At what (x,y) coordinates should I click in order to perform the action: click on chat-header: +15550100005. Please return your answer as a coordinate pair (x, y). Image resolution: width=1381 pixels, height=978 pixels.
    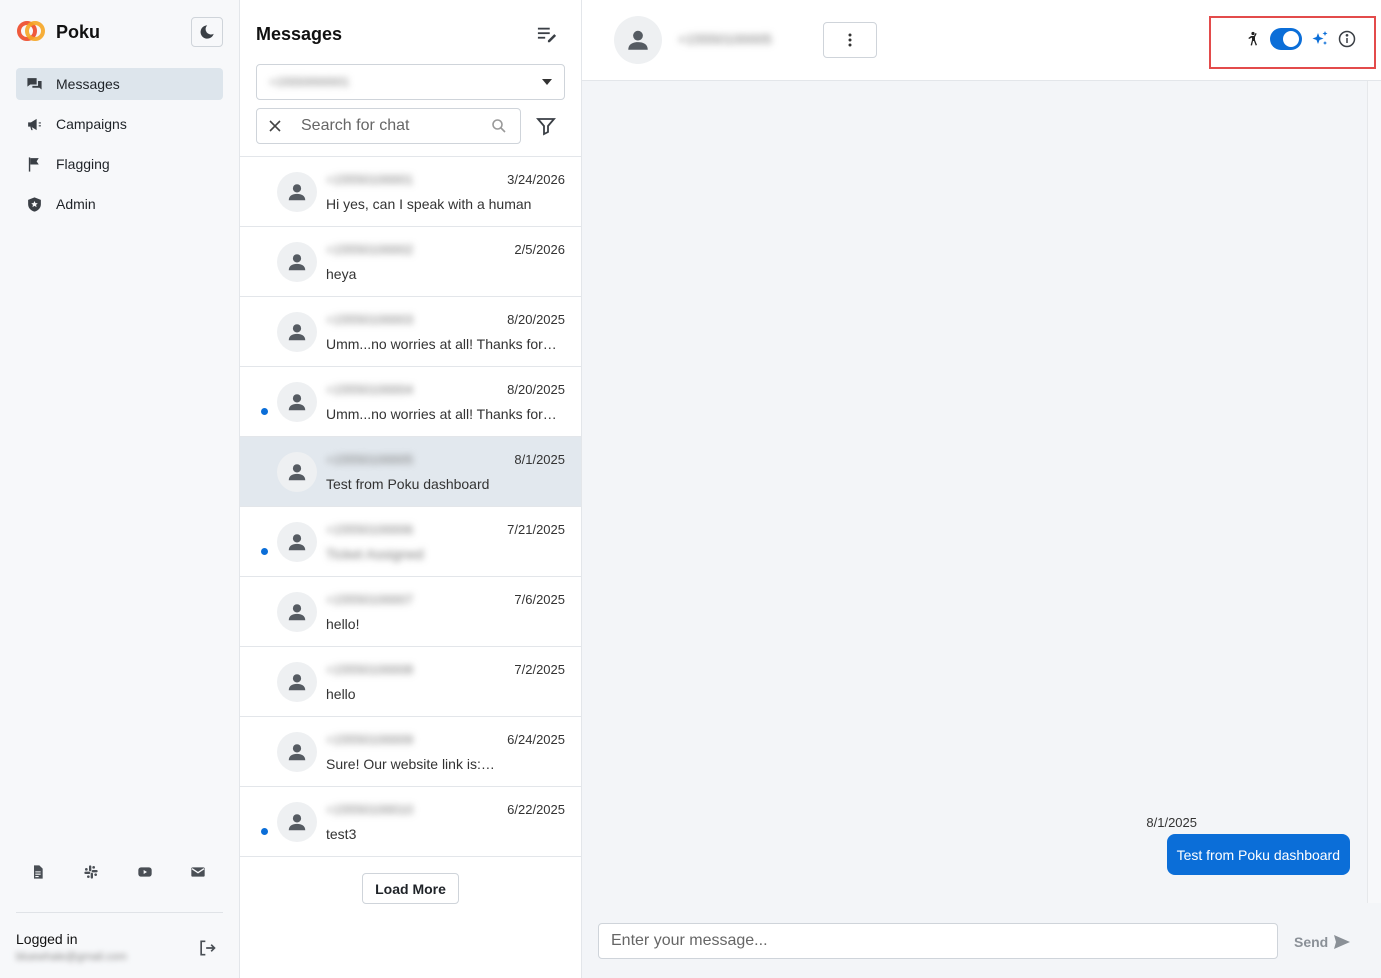
    Looking at the image, I should click on (981, 40).